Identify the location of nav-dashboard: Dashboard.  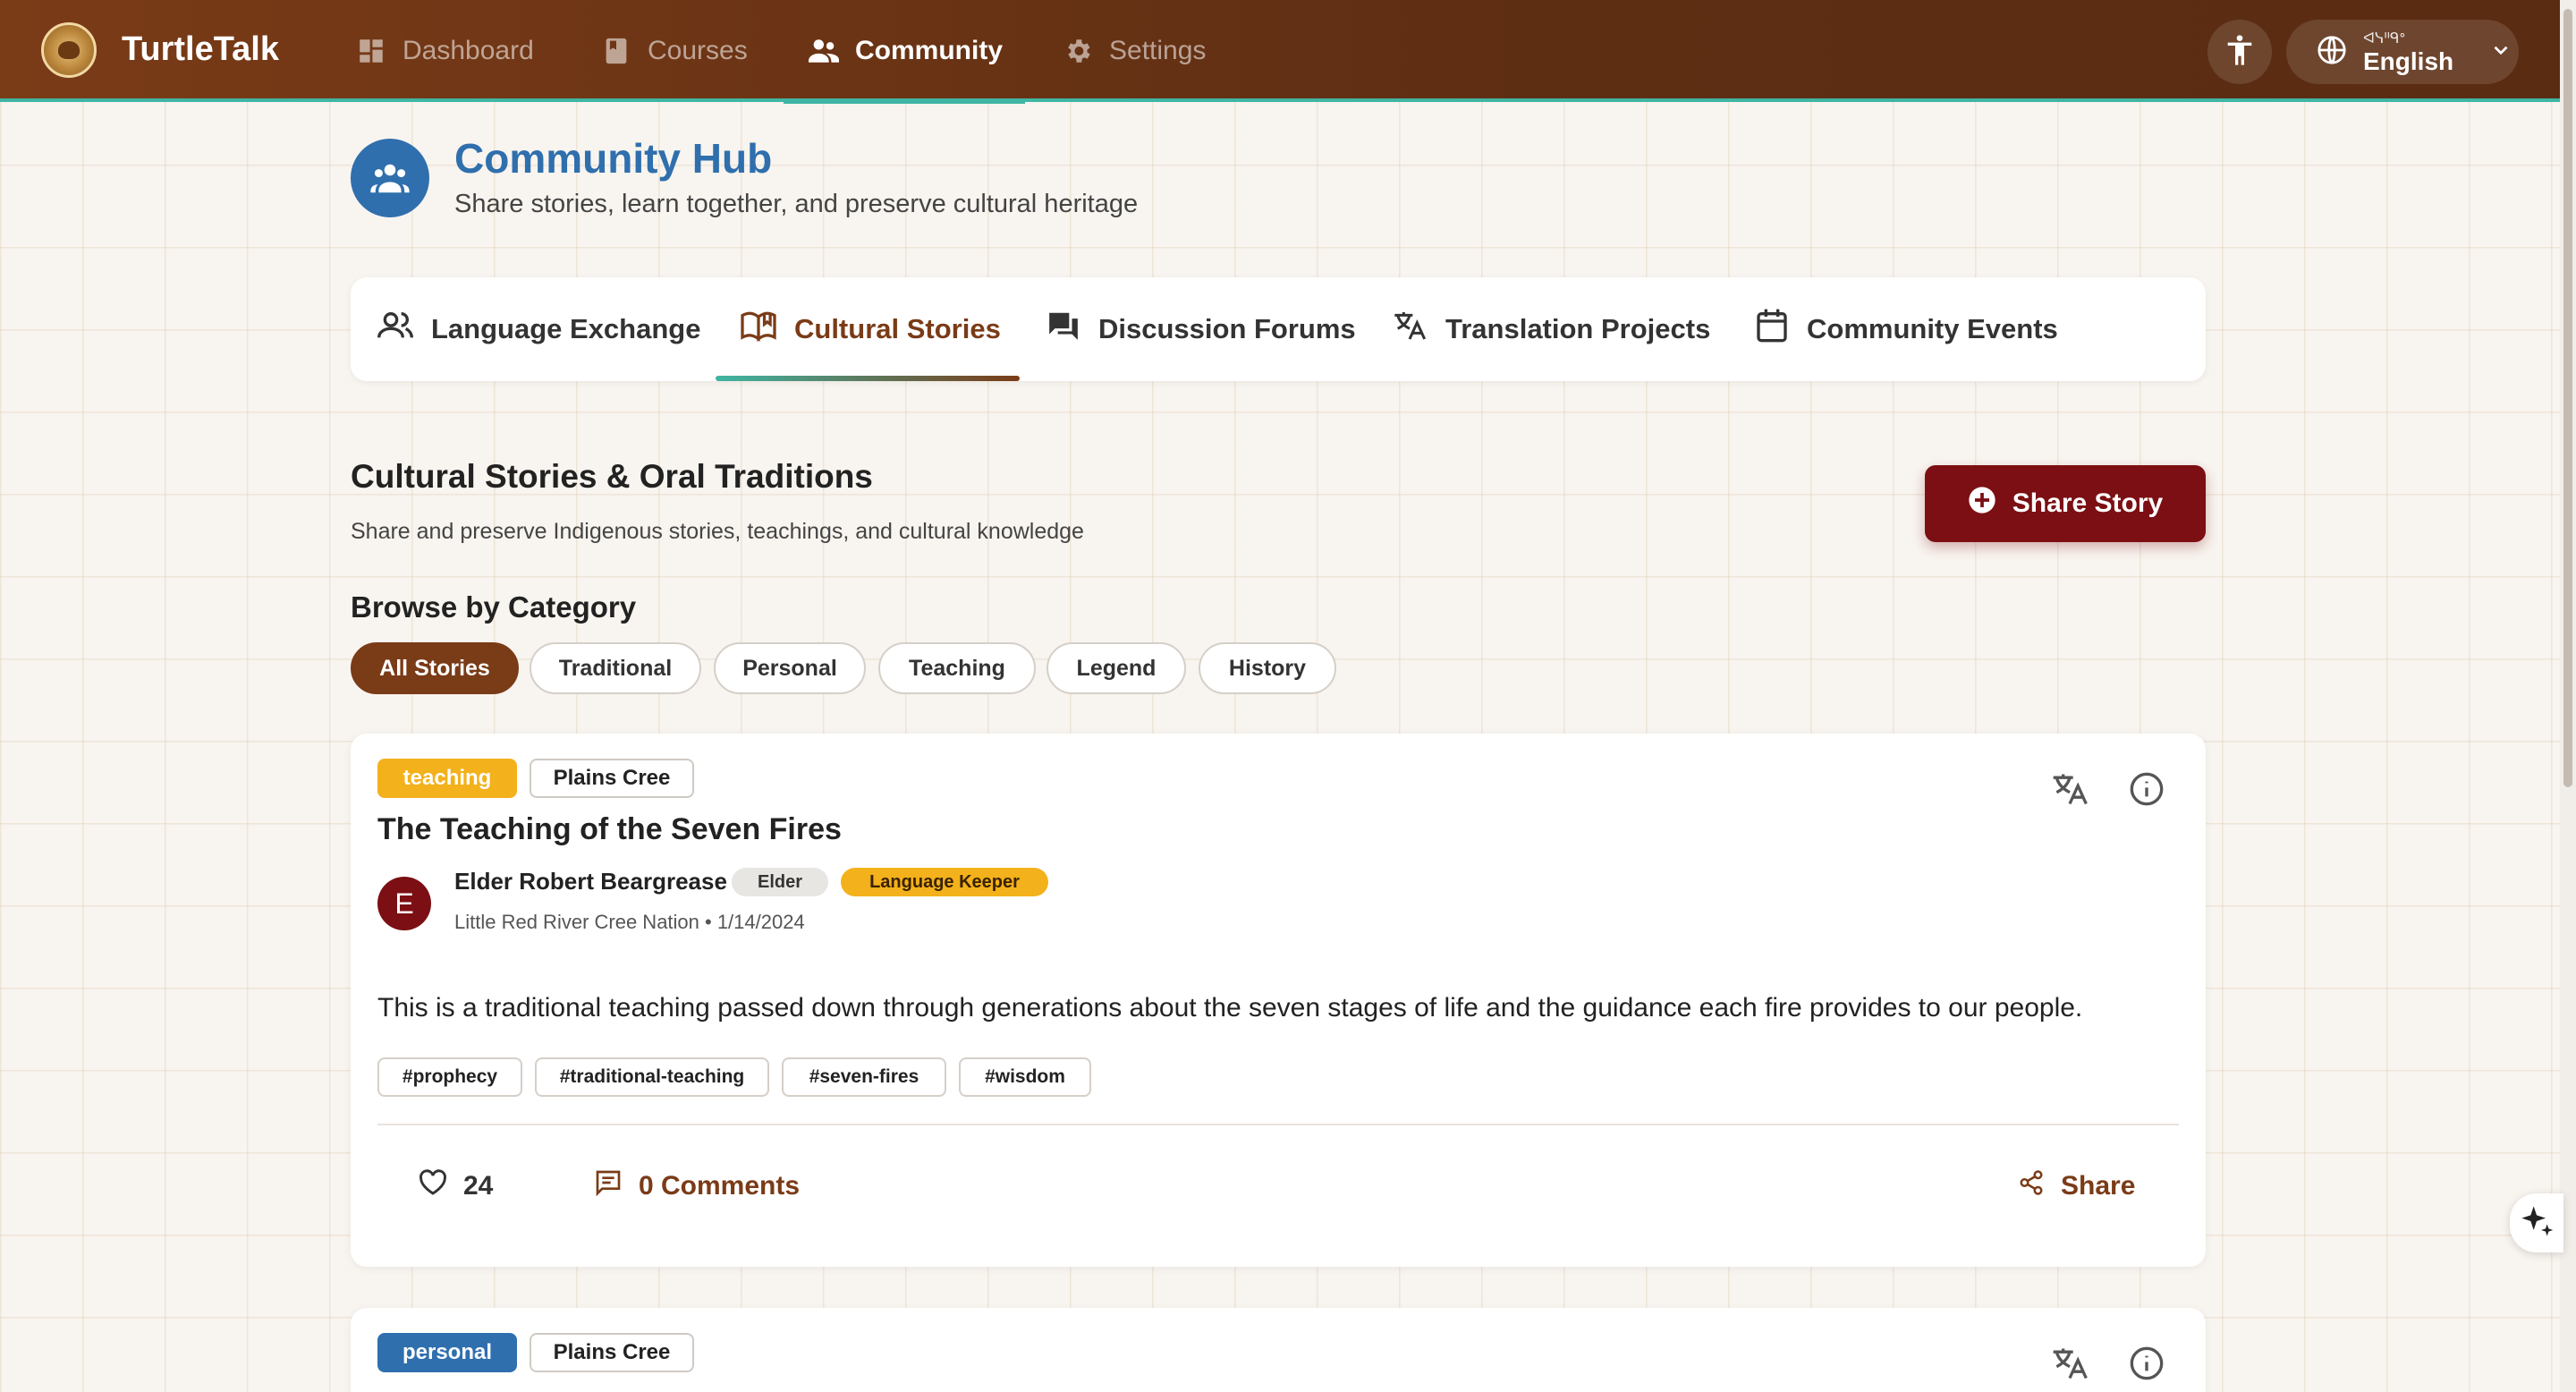
(445, 51).